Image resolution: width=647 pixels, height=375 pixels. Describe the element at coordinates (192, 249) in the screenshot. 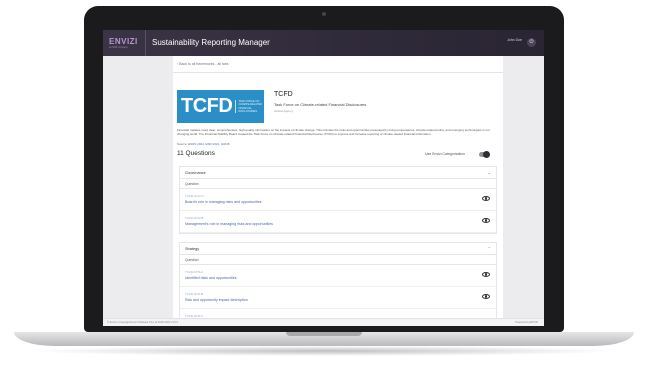

I see `section-title: Strategy` at that location.